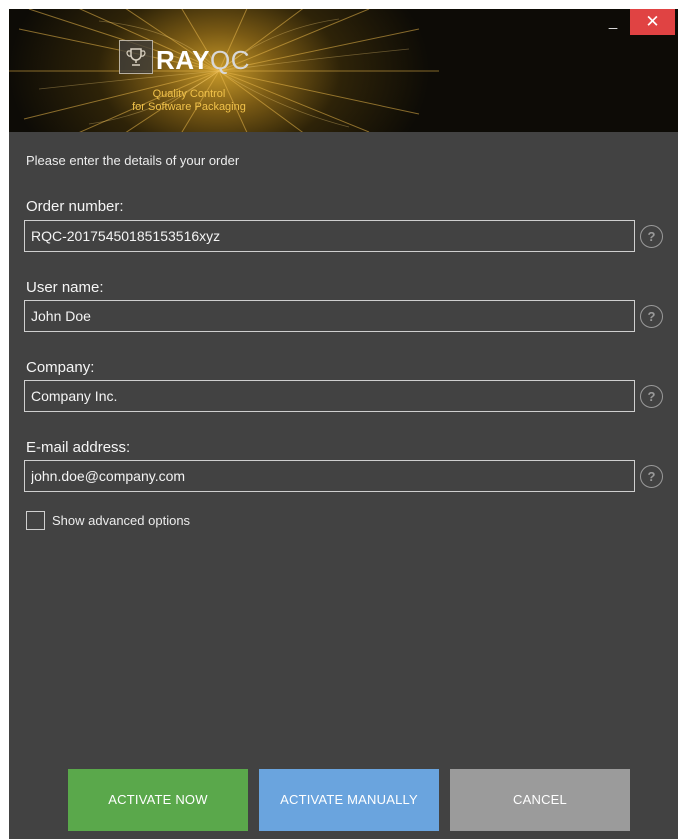 The height and width of the screenshot is (839, 678). I want to click on close-button: ✕, so click(652, 22).